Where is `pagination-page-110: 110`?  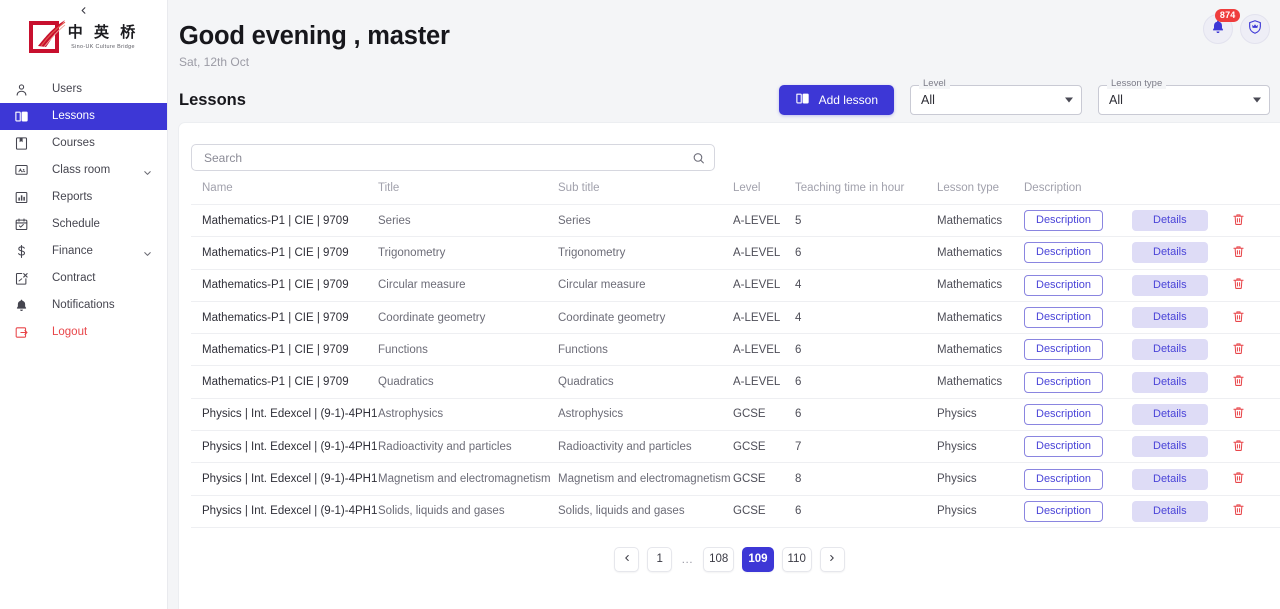 pagination-page-110: 110 is located at coordinates (796, 559).